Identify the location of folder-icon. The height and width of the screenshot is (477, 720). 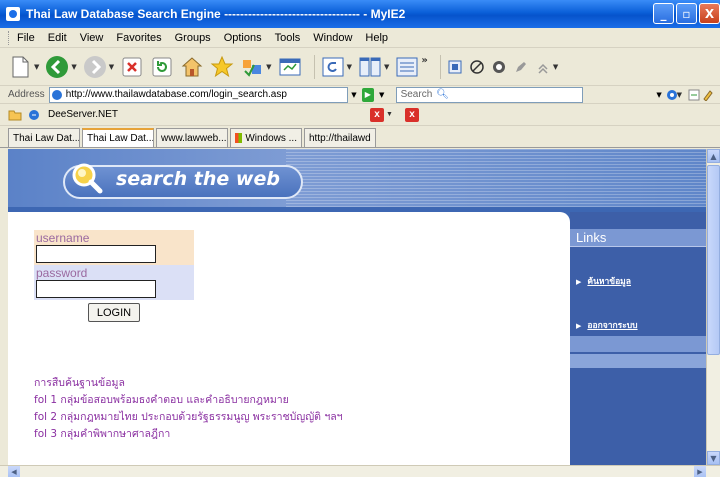
(15, 115).